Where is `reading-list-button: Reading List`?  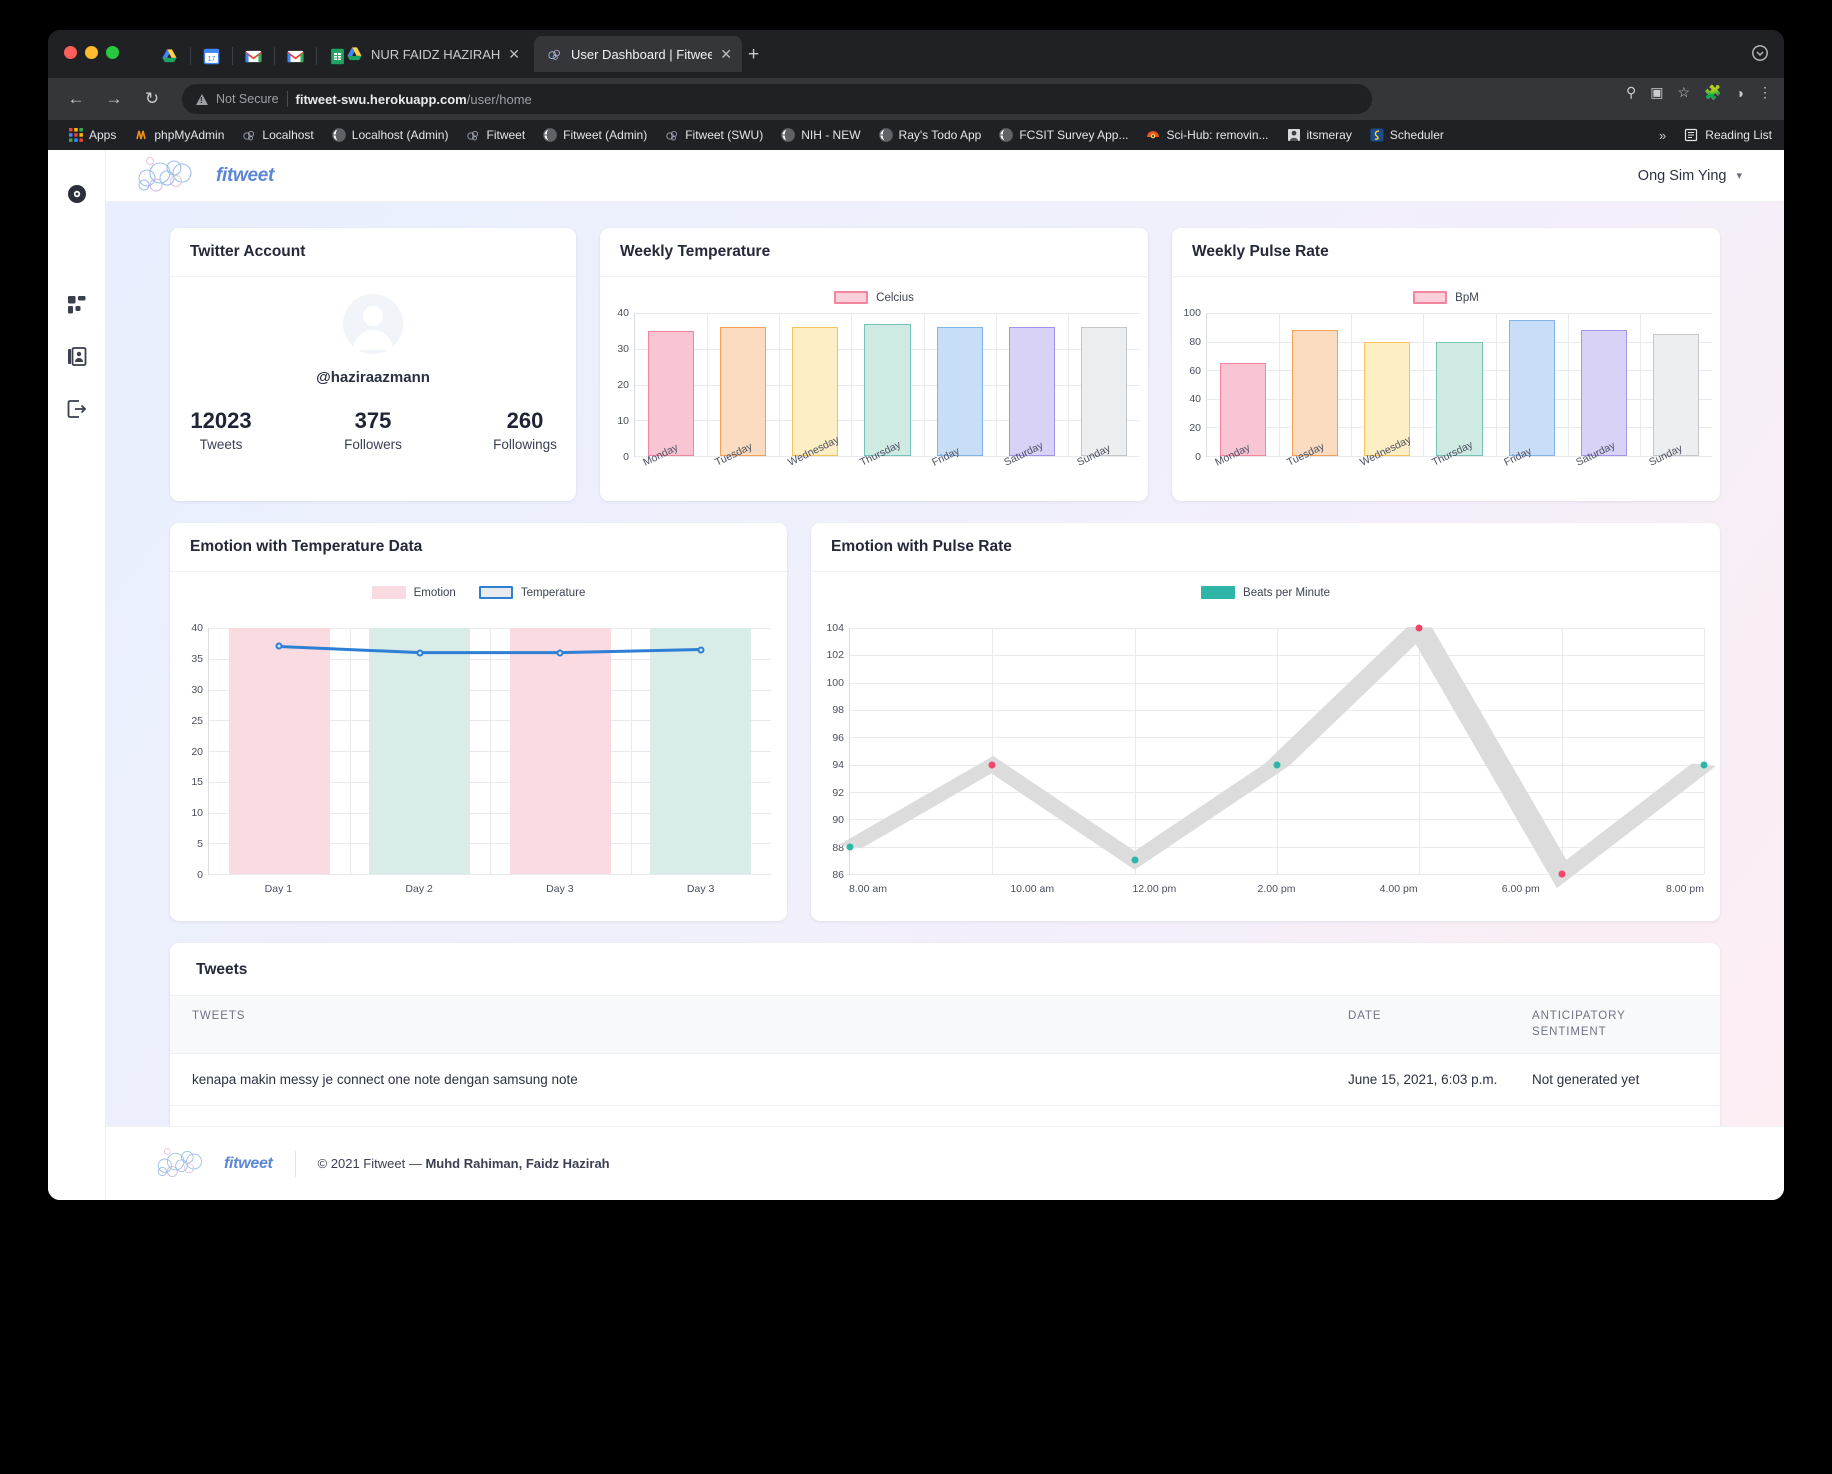
reading-list-button: Reading List is located at coordinates (1728, 135).